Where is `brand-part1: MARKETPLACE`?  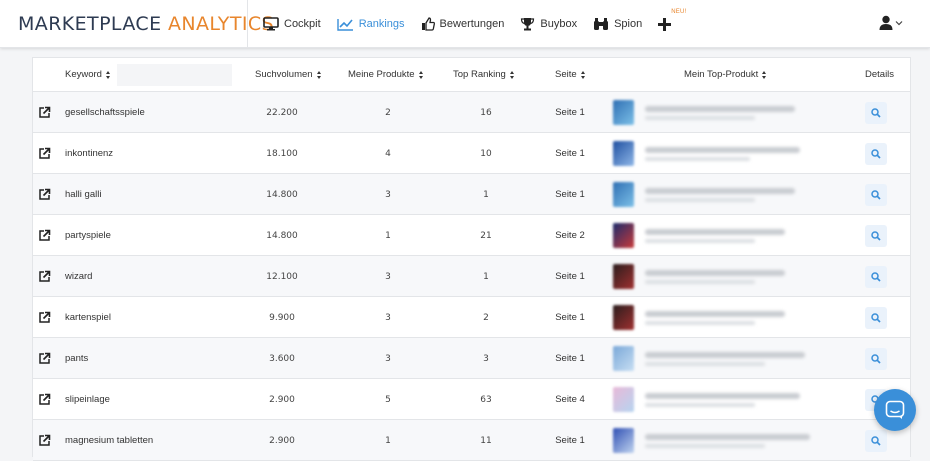 brand-part1: MARKETPLACE is located at coordinates (90, 24).